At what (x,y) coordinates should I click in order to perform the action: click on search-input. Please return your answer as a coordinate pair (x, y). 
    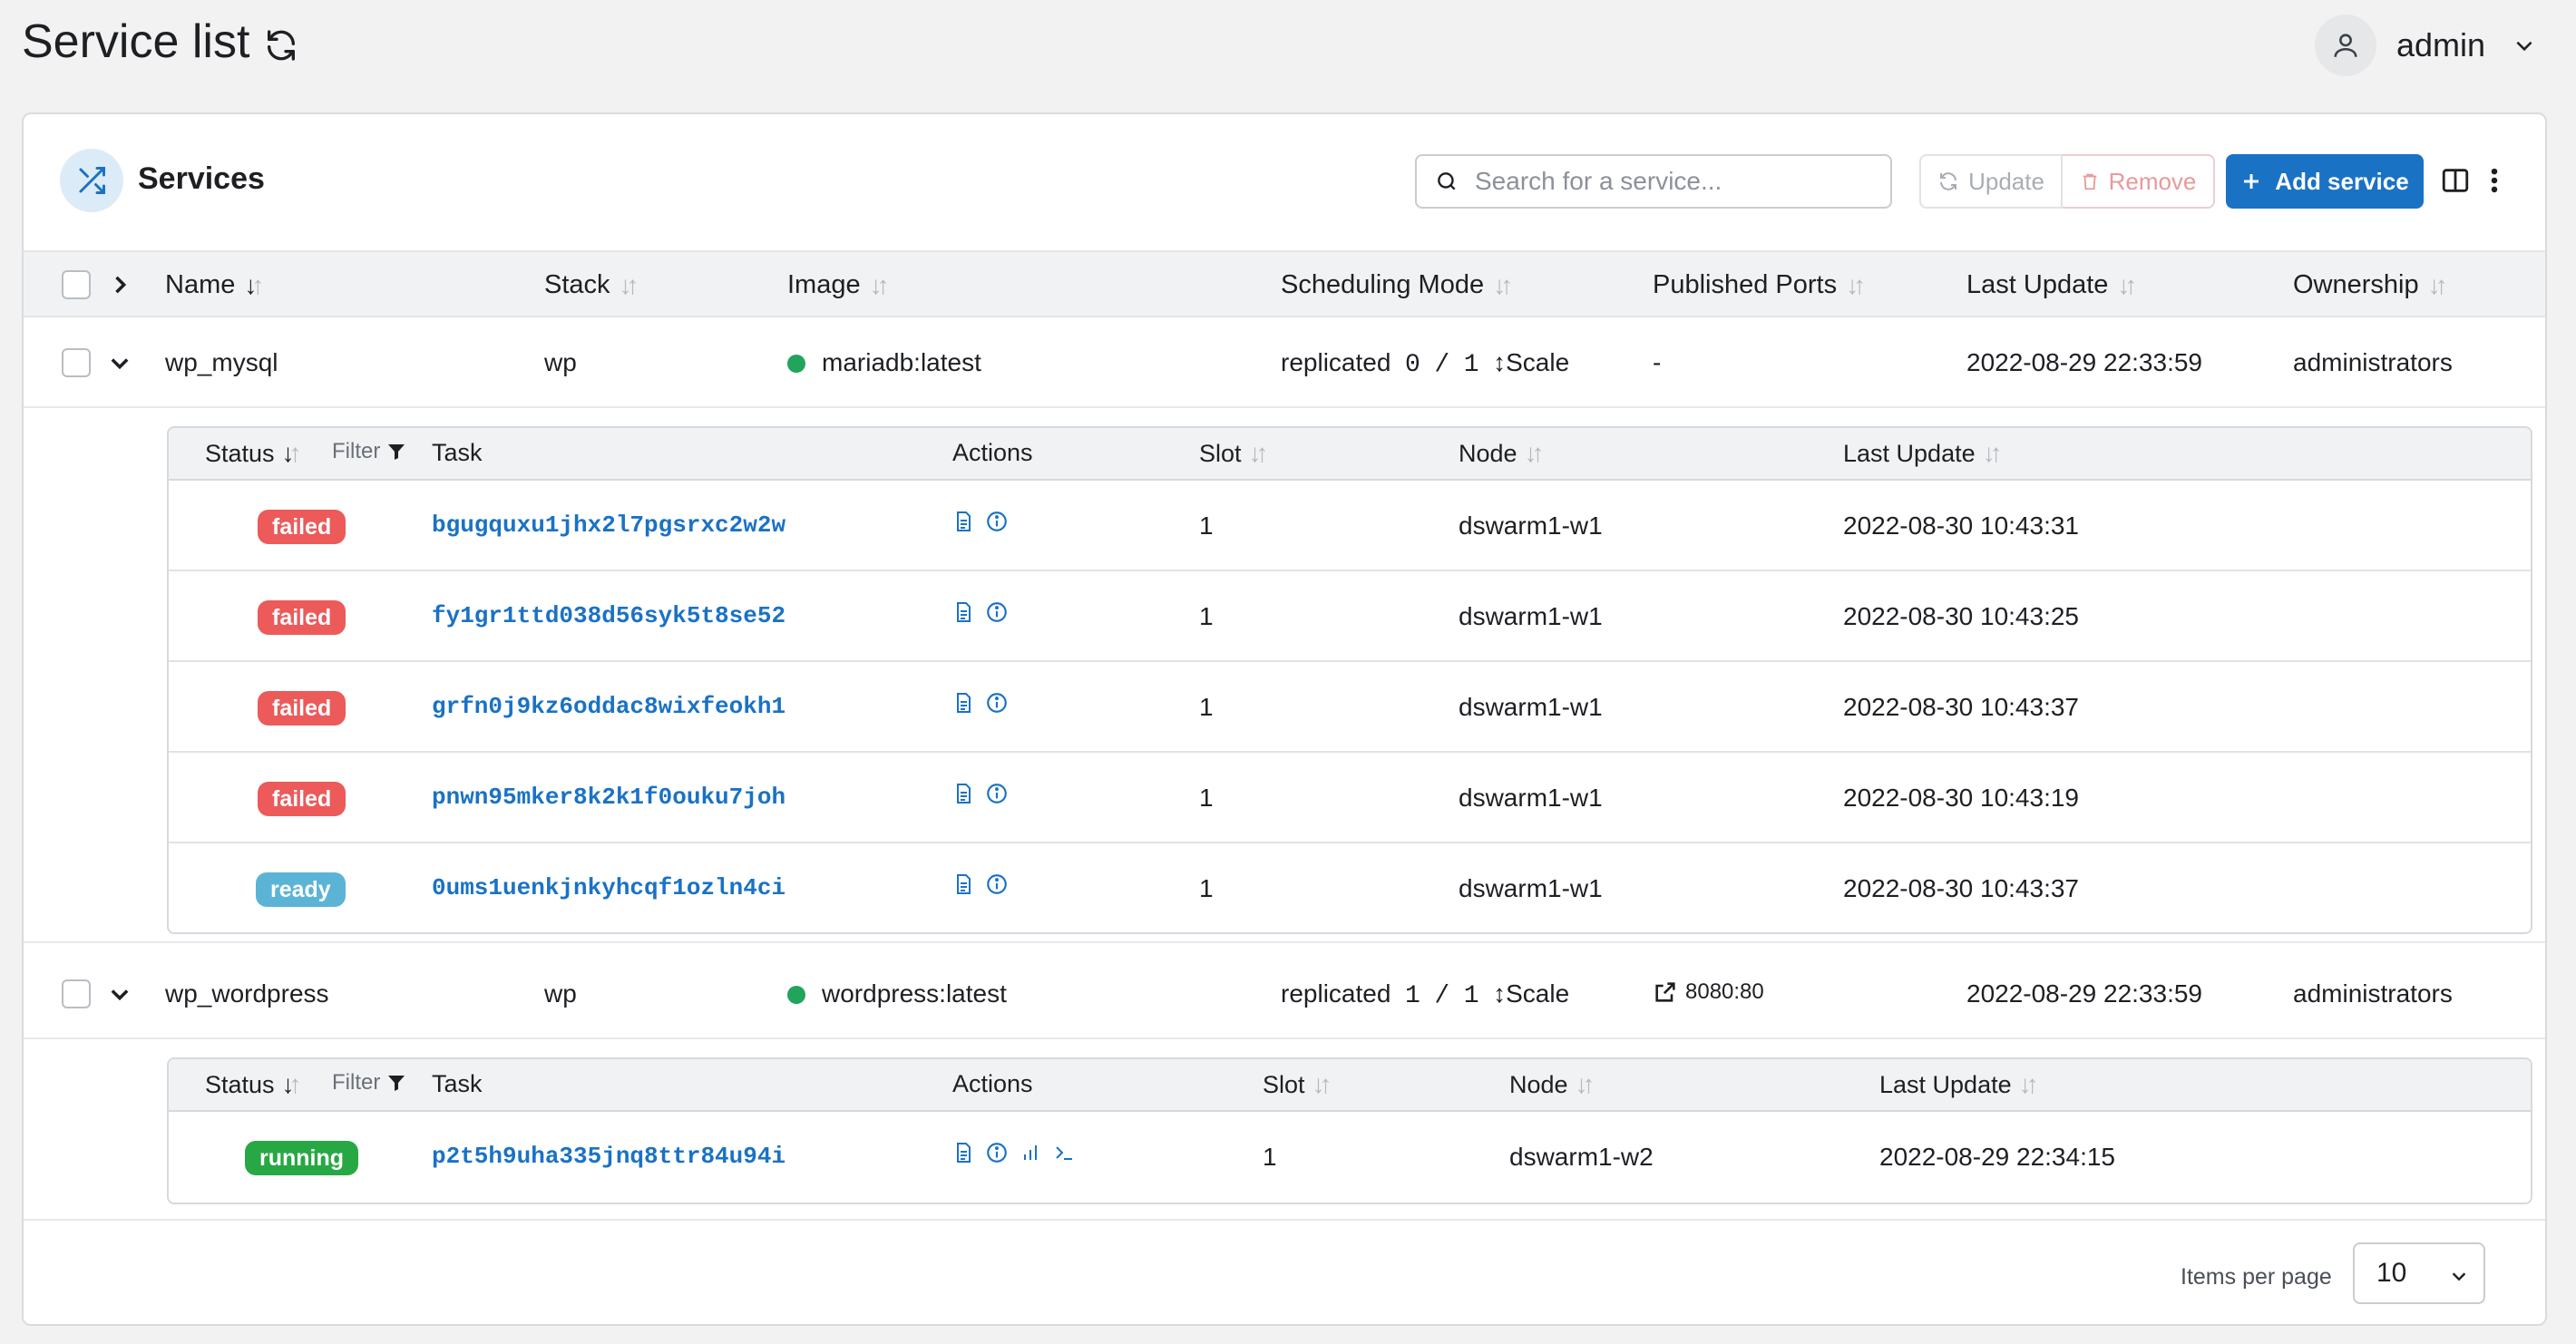
    Looking at the image, I should click on (1674, 181).